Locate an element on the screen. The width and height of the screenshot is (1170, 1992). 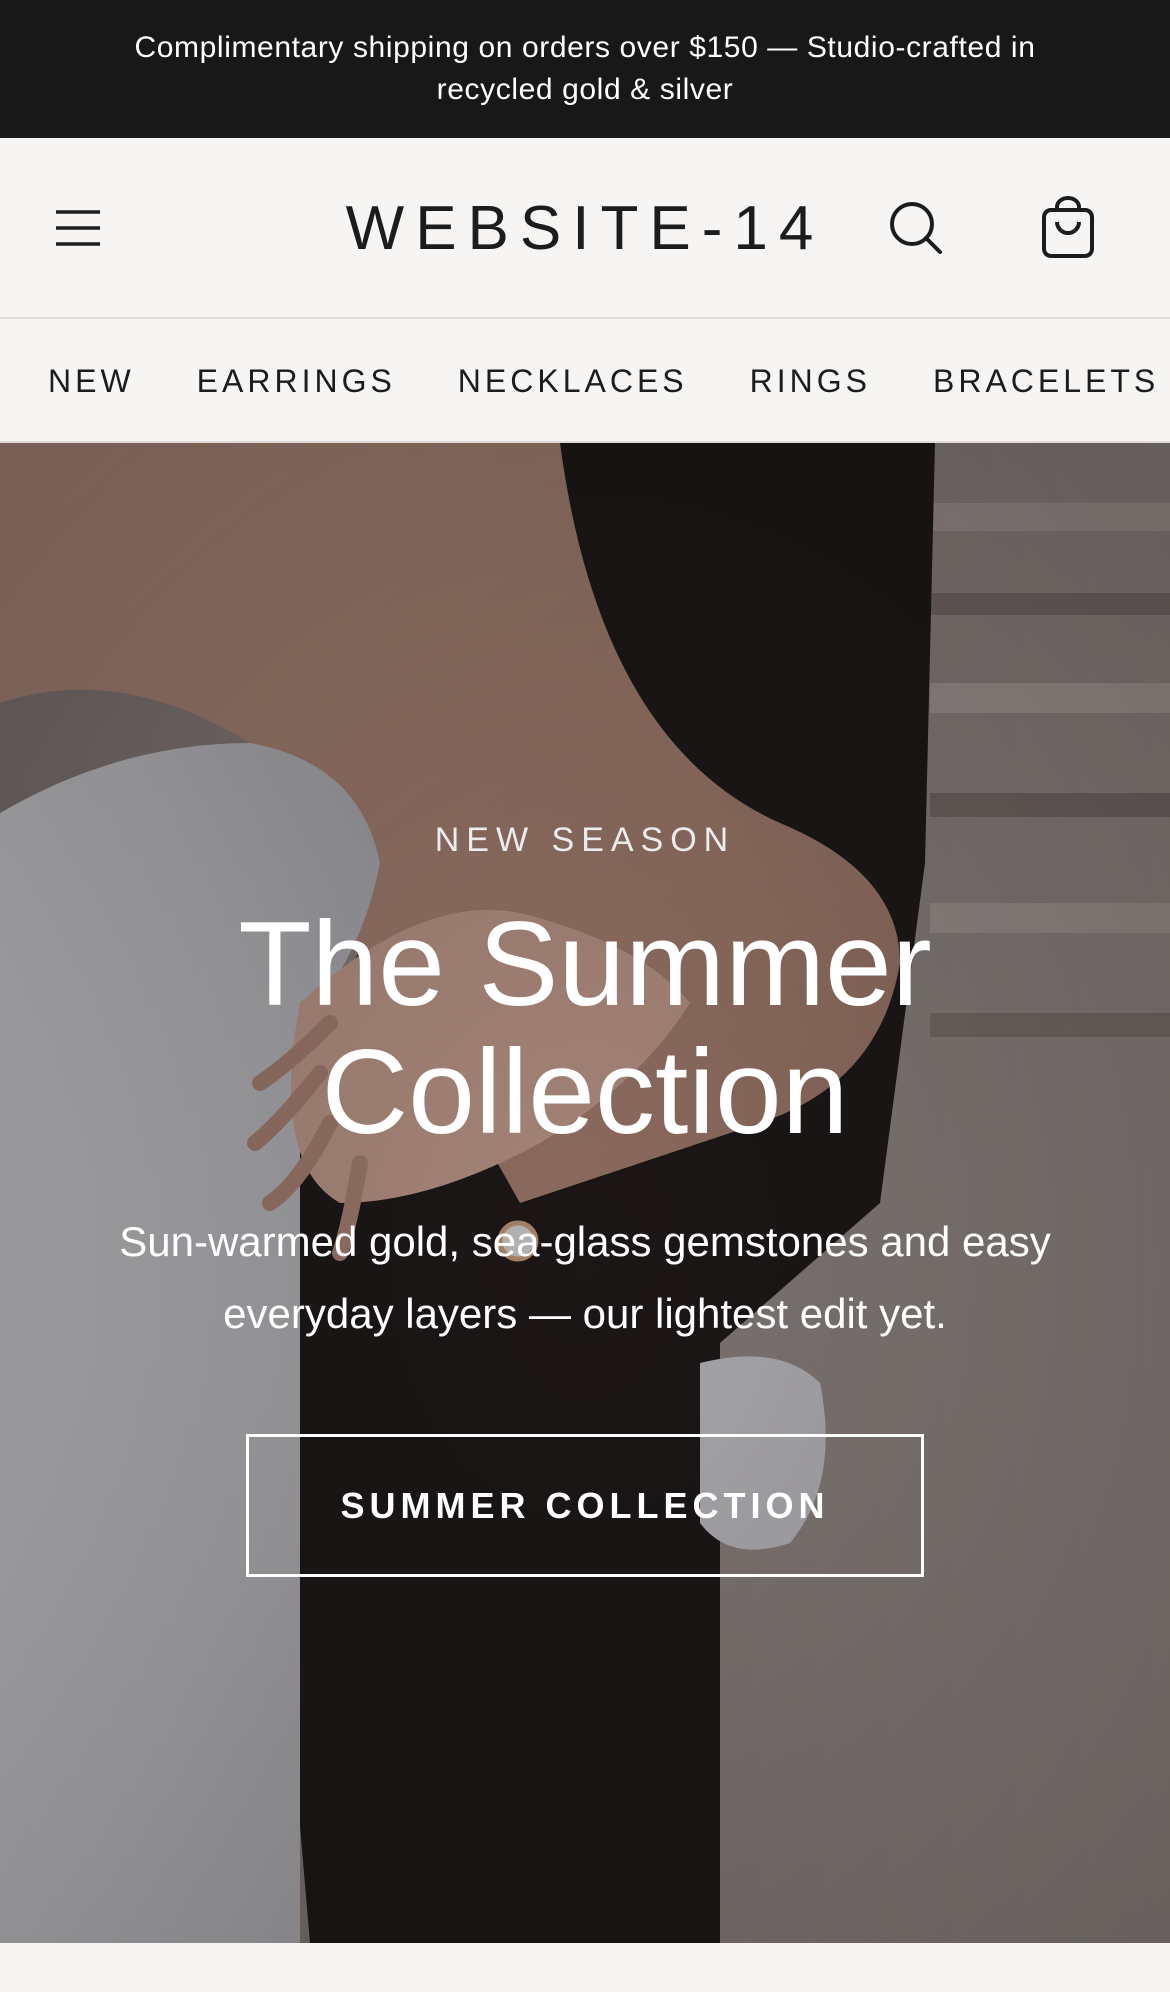
hero-title-line-1: The Summer is located at coordinates (585, 964).